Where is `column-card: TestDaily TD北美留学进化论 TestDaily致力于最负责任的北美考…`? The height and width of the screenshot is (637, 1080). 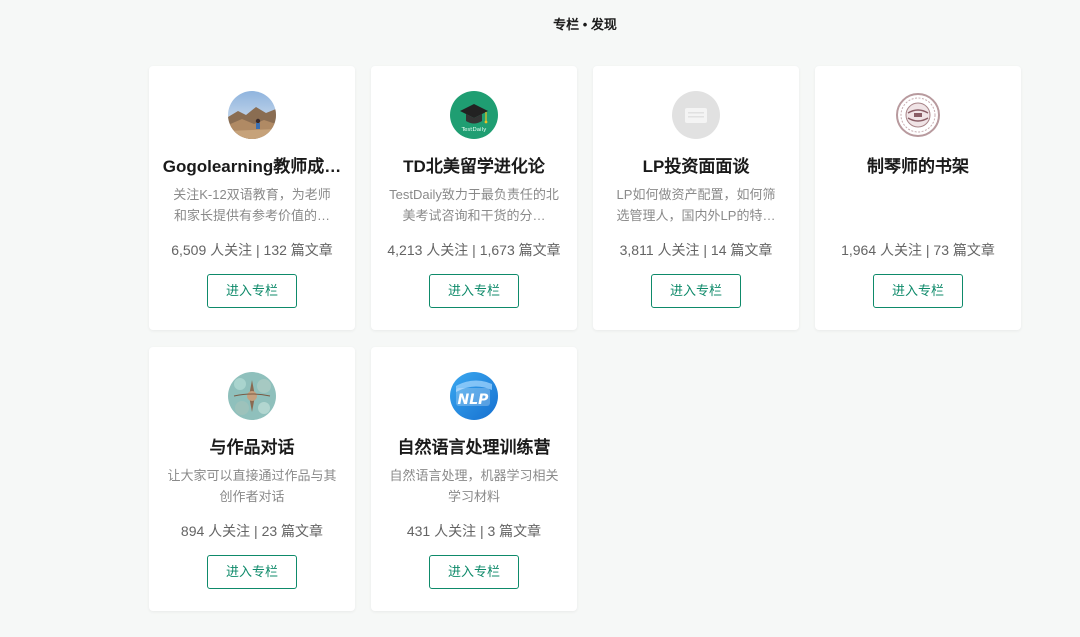 column-card: TestDaily TD北美留学进化论 TestDaily致力于最负责任的北美考… is located at coordinates (474, 198).